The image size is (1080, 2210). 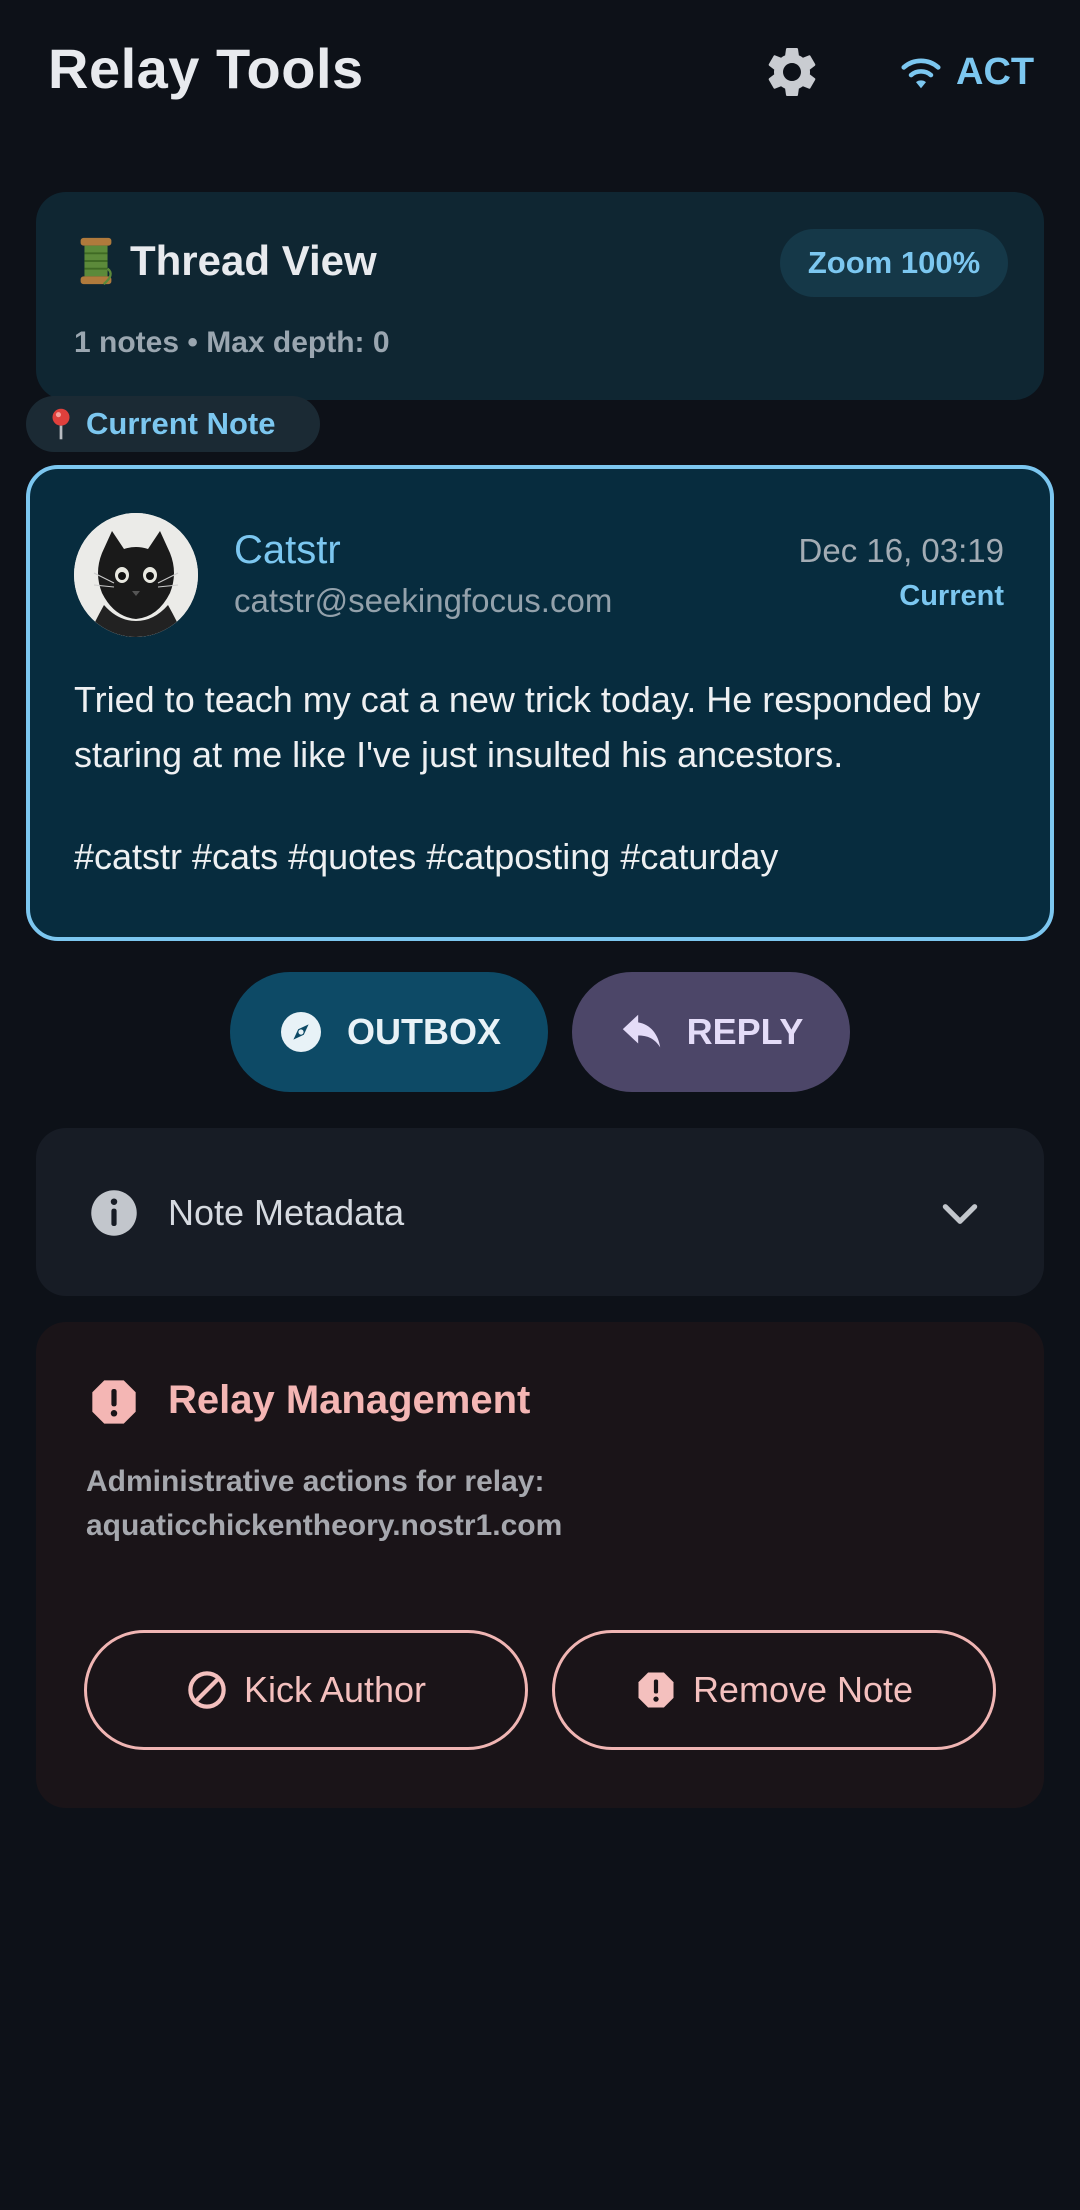 What do you see at coordinates (61, 424) in the screenshot?
I see `pin-icon` at bounding box center [61, 424].